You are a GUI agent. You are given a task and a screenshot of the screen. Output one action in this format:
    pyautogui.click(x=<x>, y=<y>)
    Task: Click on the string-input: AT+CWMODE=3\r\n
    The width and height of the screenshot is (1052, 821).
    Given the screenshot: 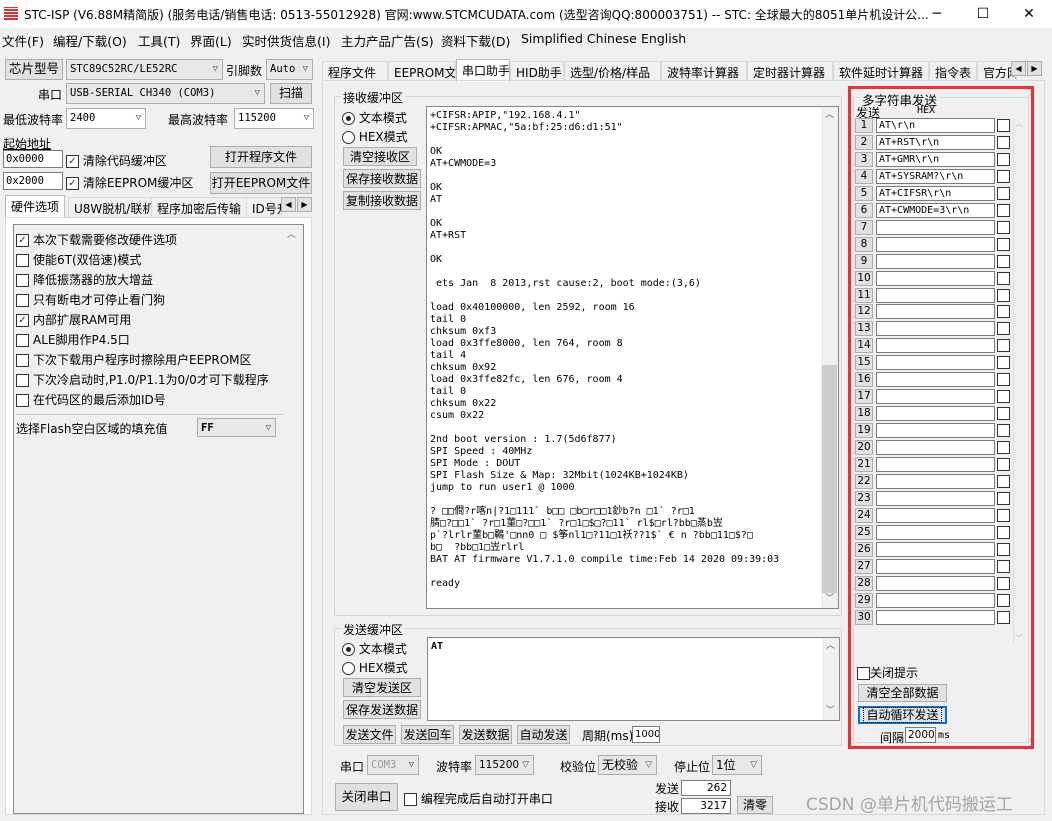 What is the action you would take?
    pyautogui.click(x=935, y=210)
    